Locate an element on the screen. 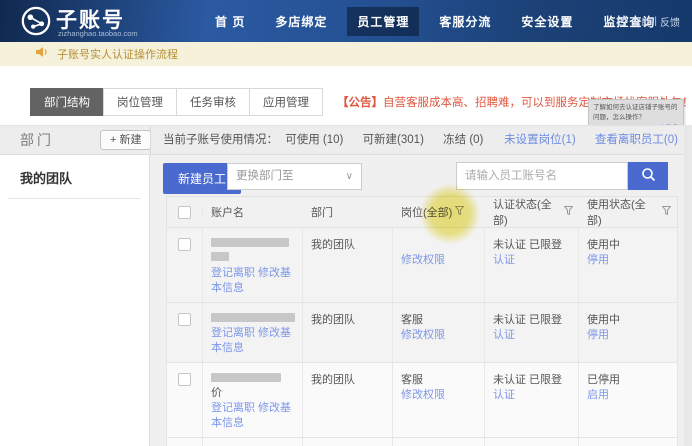 The image size is (692, 446). usage-label: 当前子账号使用情况： is located at coordinates (220, 140).